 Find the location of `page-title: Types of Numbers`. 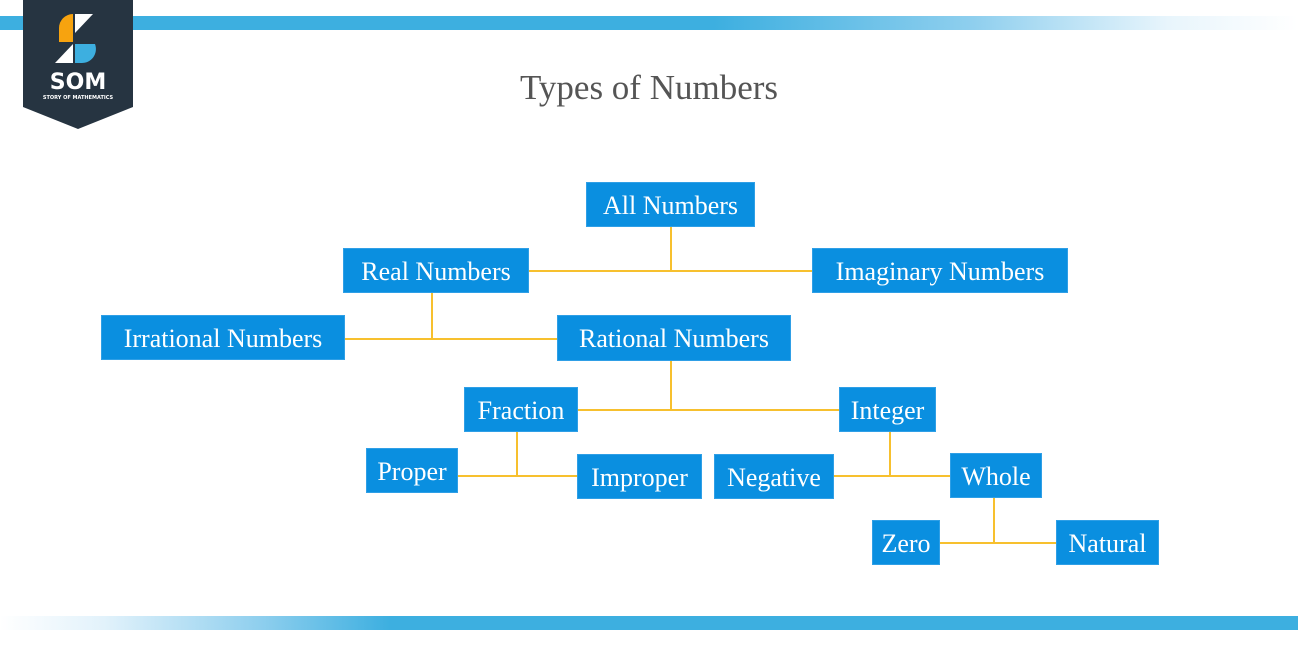

page-title: Types of Numbers is located at coordinates (649, 87).